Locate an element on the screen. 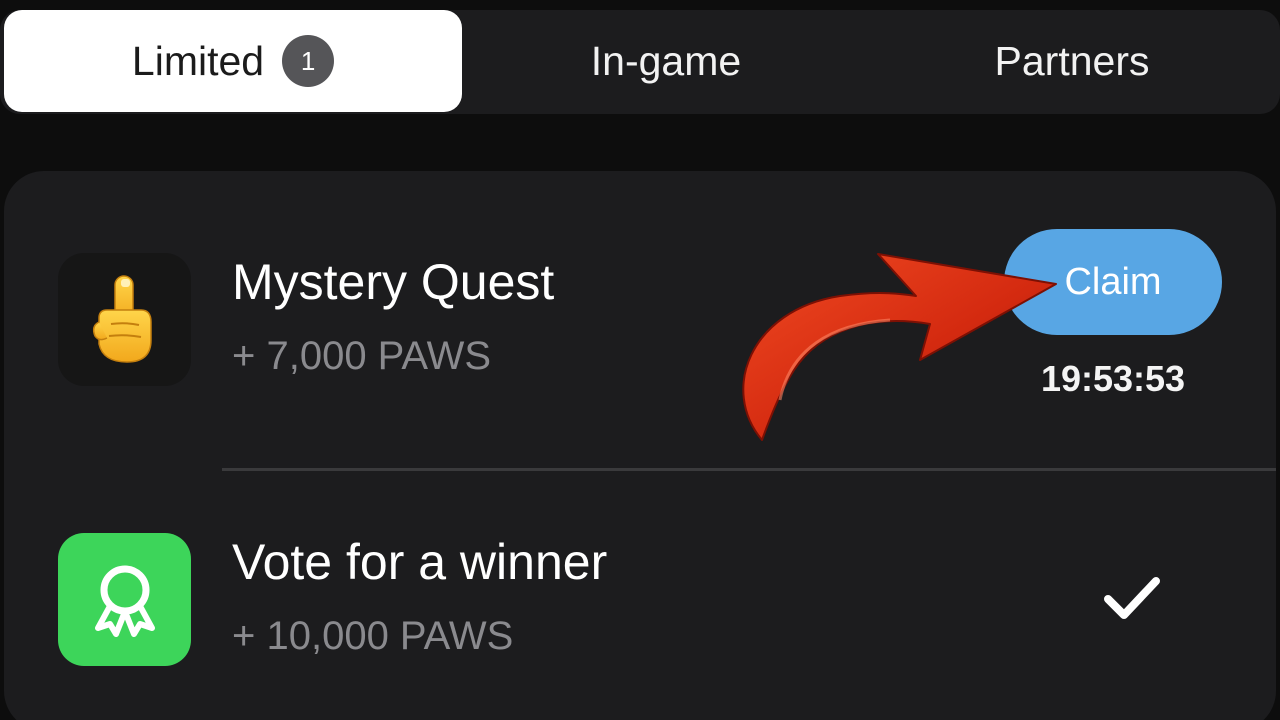  tab-in-game-label: In-game is located at coordinates (666, 60).